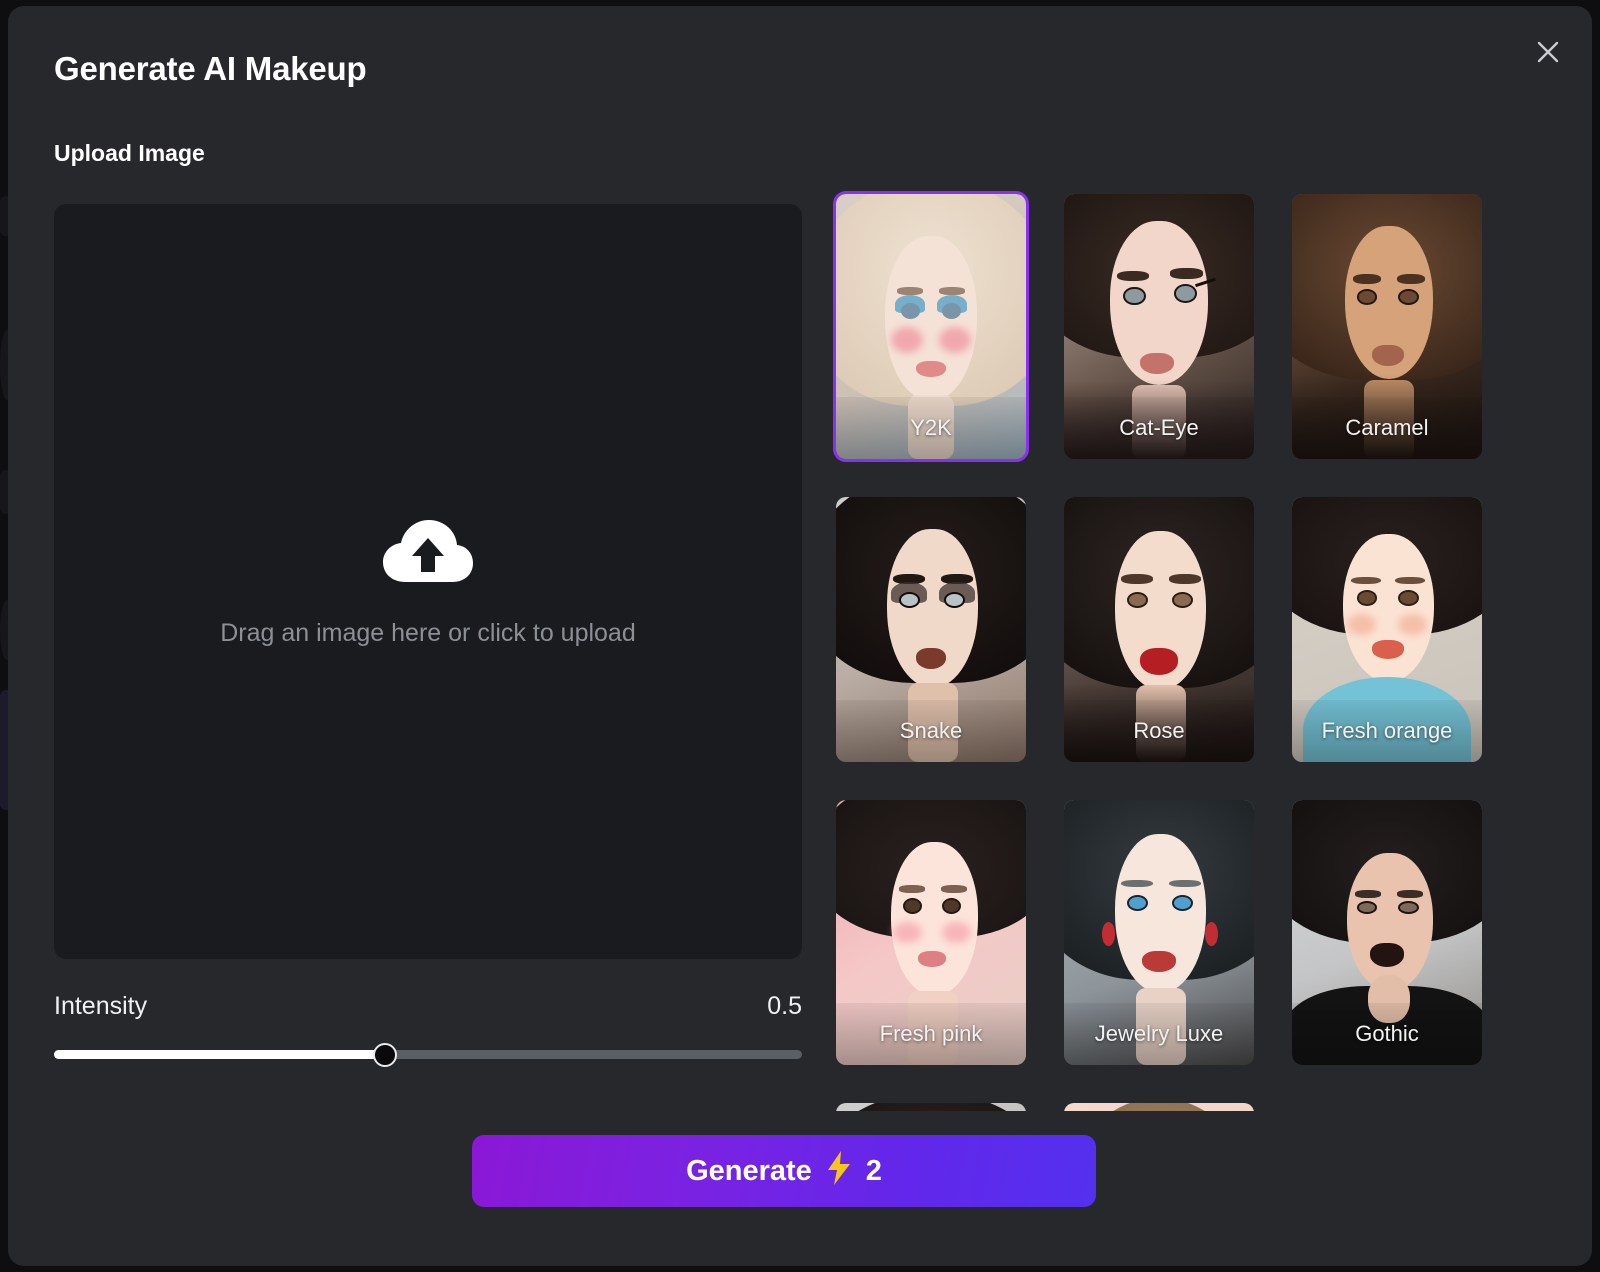 Image resolution: width=1600 pixels, height=1272 pixels. What do you see at coordinates (1387, 731) in the screenshot?
I see `style-card-label: Fresh orange` at bounding box center [1387, 731].